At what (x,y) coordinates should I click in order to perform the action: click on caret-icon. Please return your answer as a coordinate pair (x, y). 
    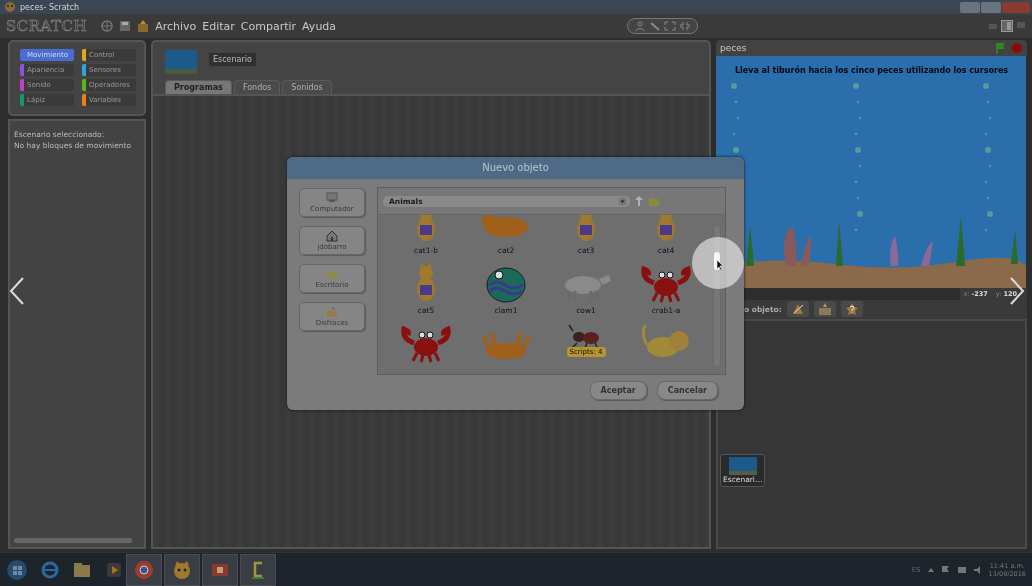
    Looking at the image, I should click on (622, 201).